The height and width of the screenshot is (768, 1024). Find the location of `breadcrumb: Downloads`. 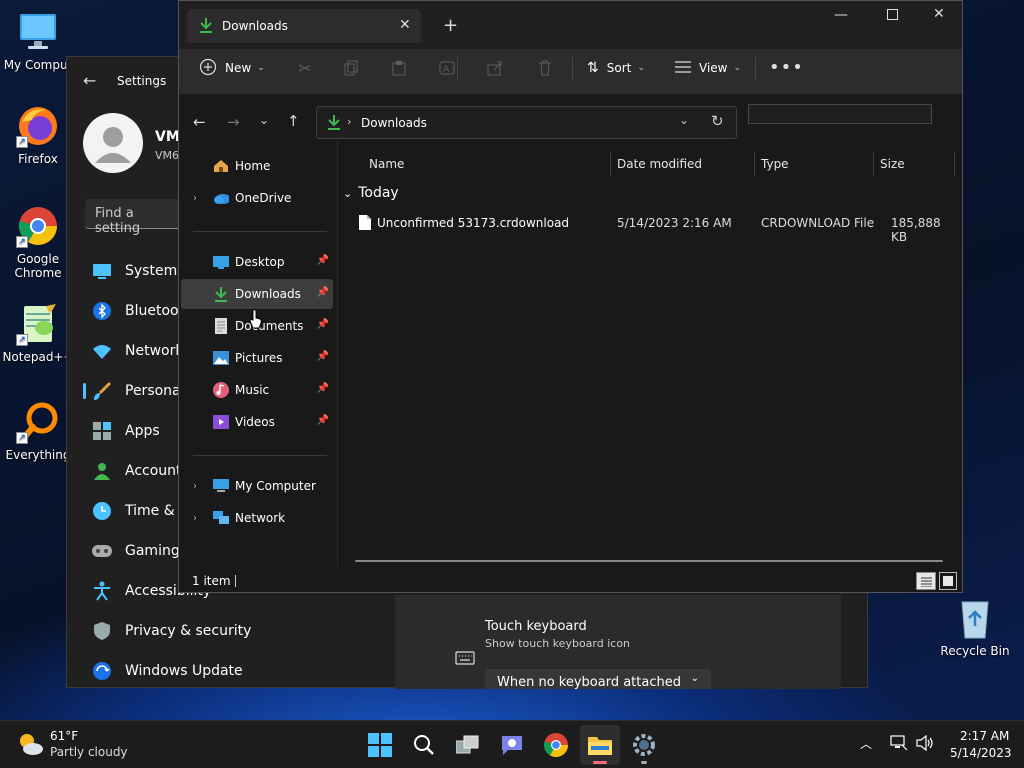

breadcrumb: Downloads is located at coordinates (394, 123).